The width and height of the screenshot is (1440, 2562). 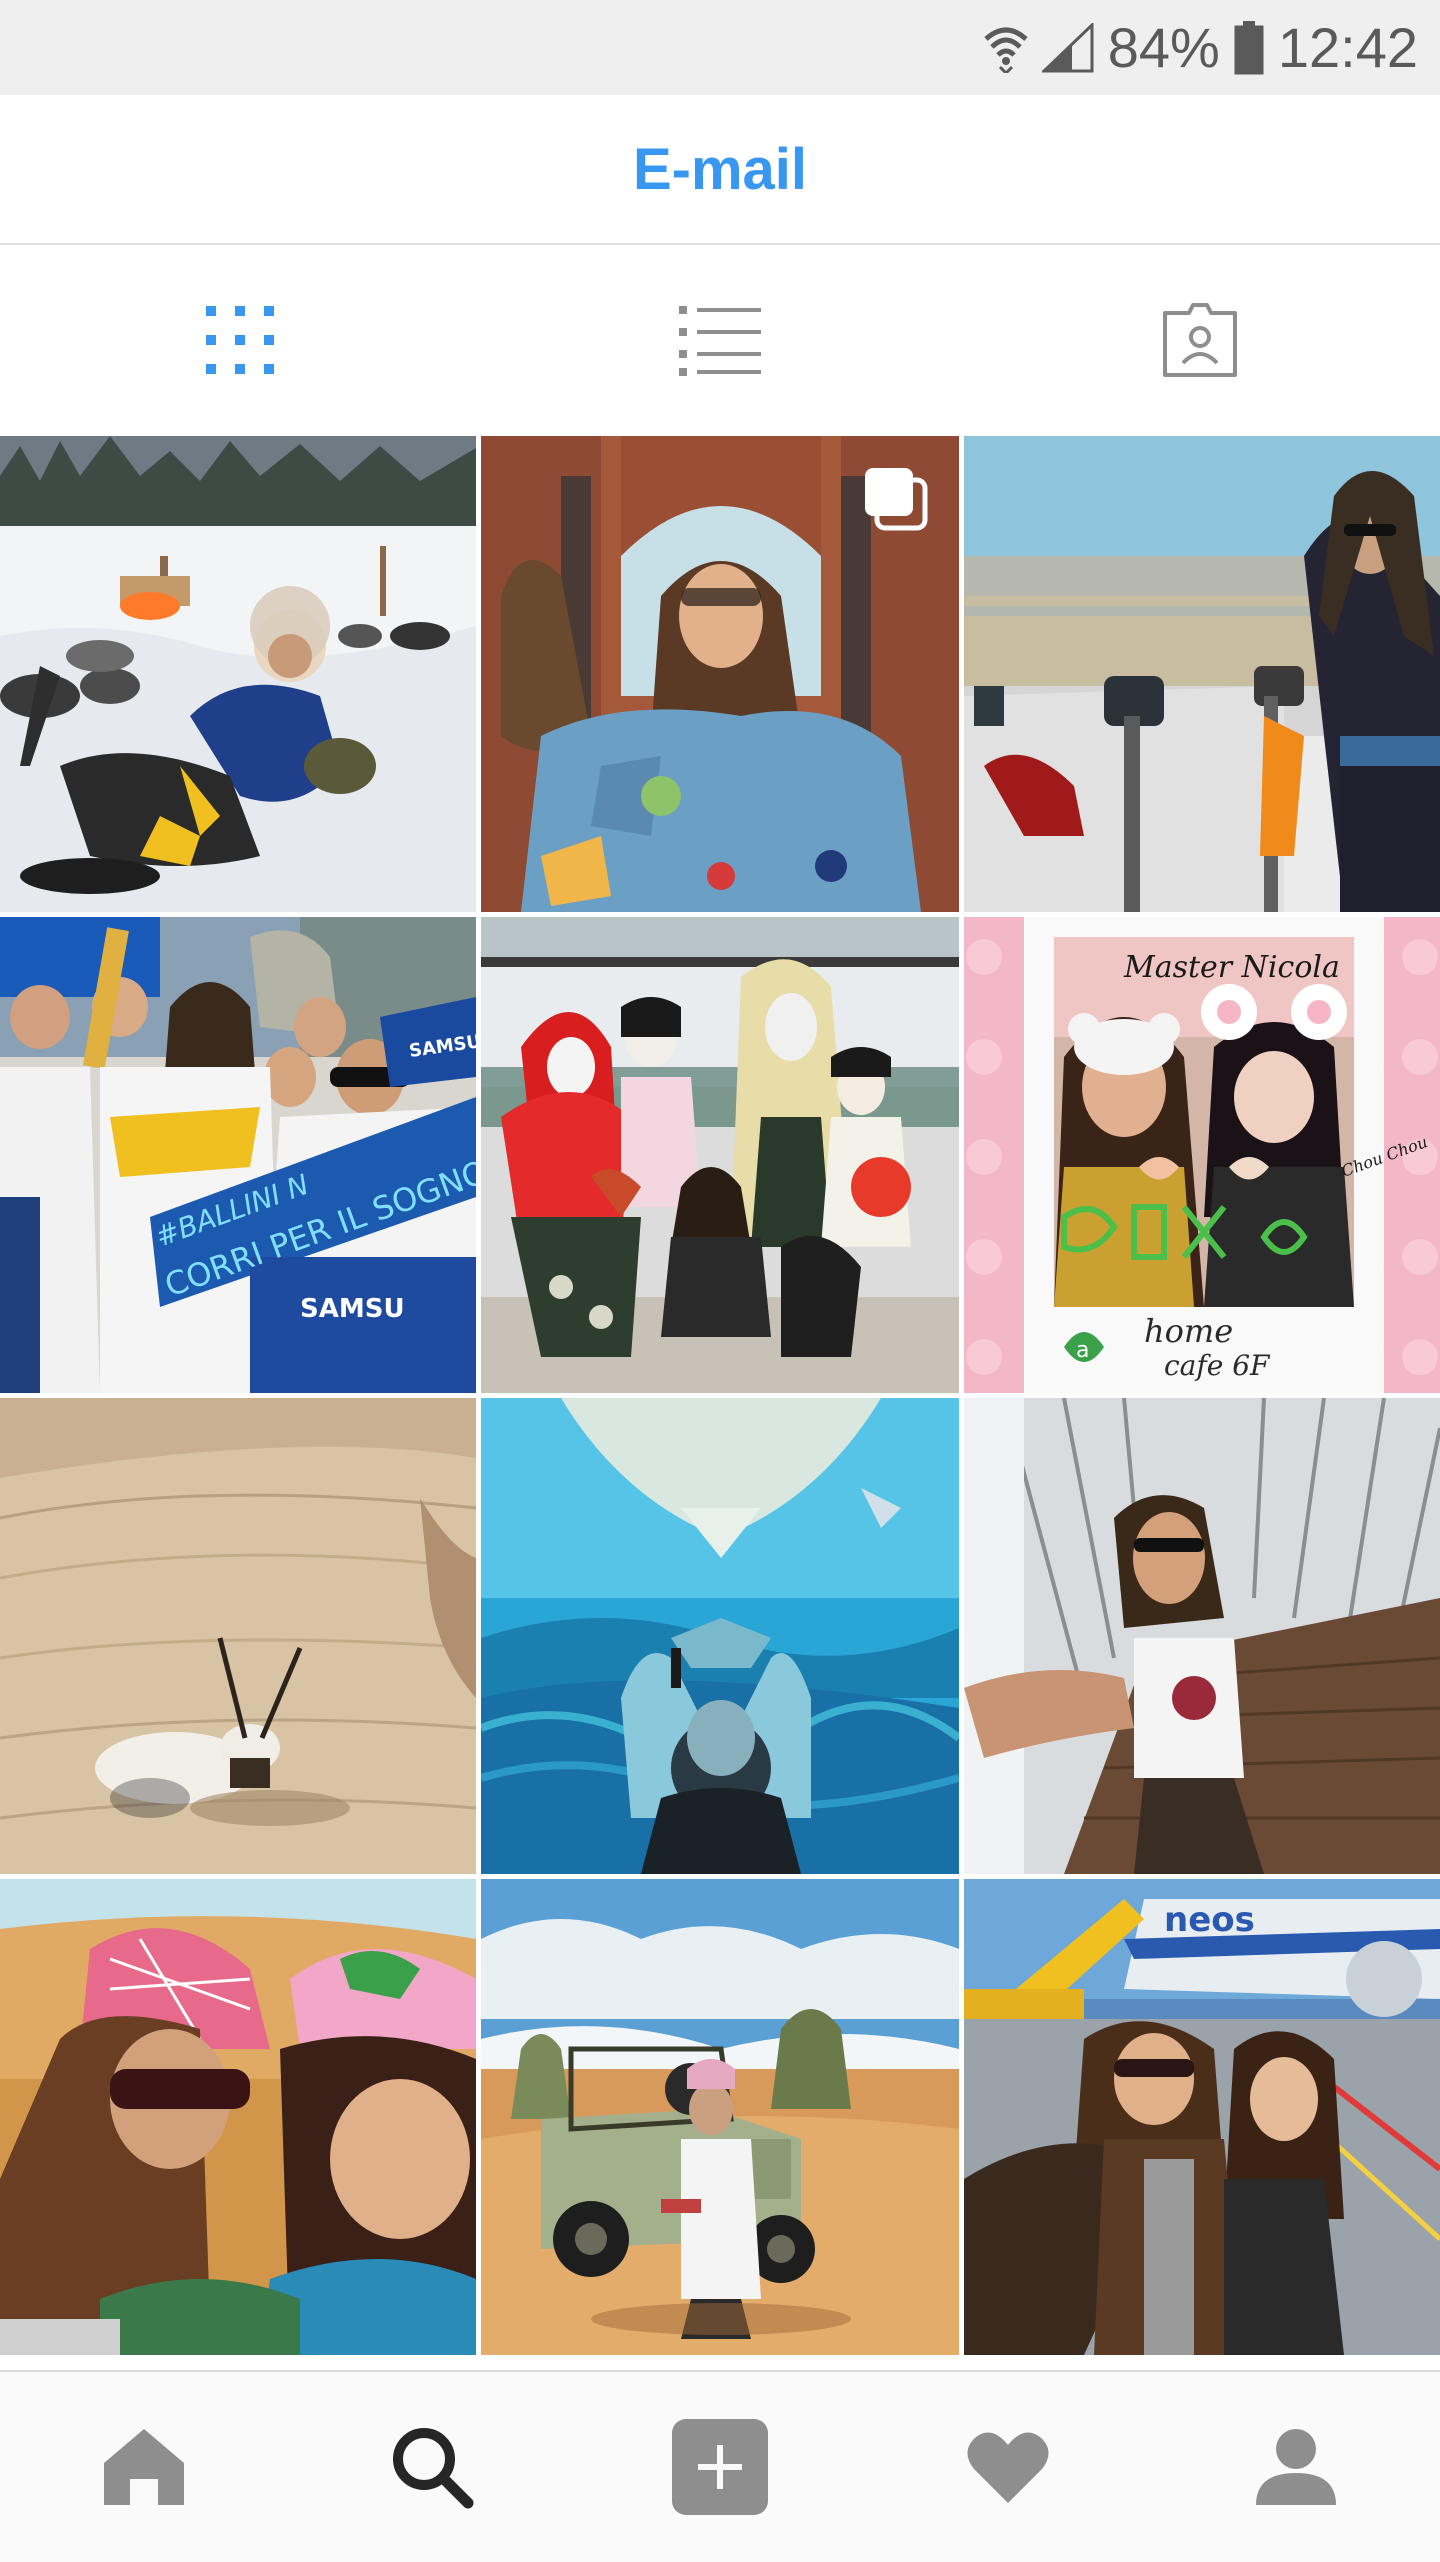 I want to click on photo-sled-dogs, so click(x=238, y=674).